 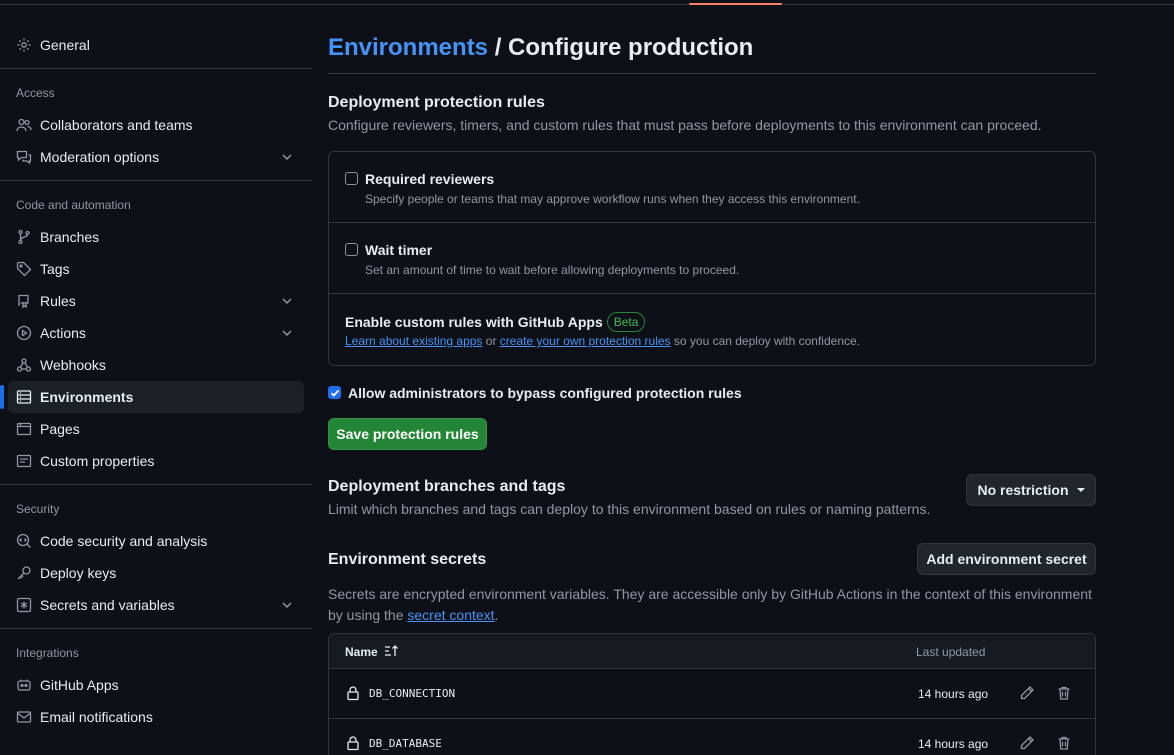 What do you see at coordinates (24, 573) in the screenshot?
I see `key-icon` at bounding box center [24, 573].